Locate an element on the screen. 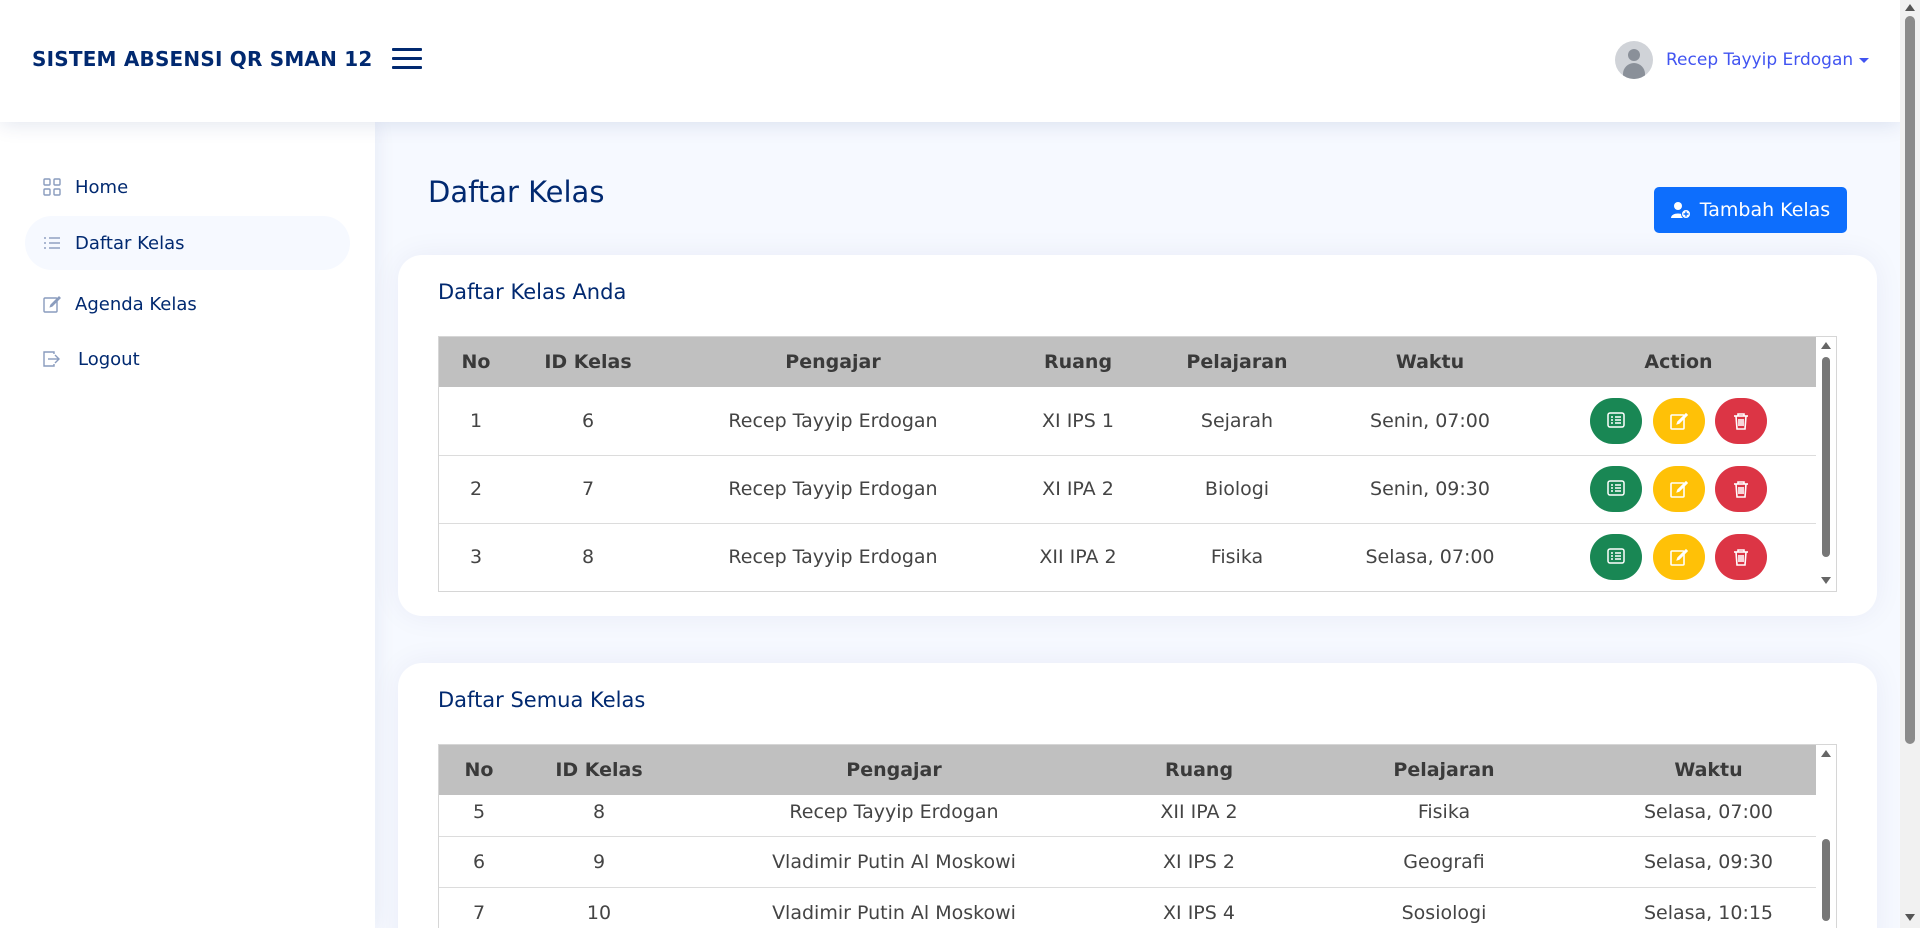 This screenshot has height=928, width=1920. cell-room: XI IPS 1 is located at coordinates (1078, 421).